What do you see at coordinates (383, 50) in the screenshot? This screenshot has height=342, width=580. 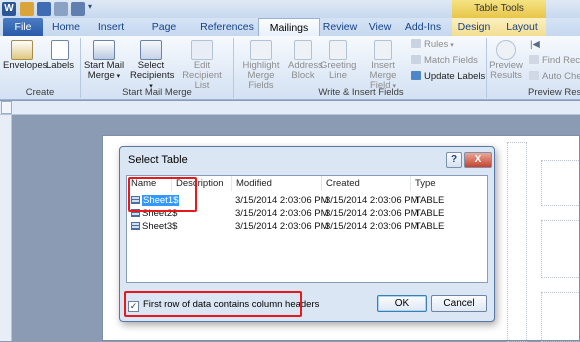 I see `insert-field-icon` at bounding box center [383, 50].